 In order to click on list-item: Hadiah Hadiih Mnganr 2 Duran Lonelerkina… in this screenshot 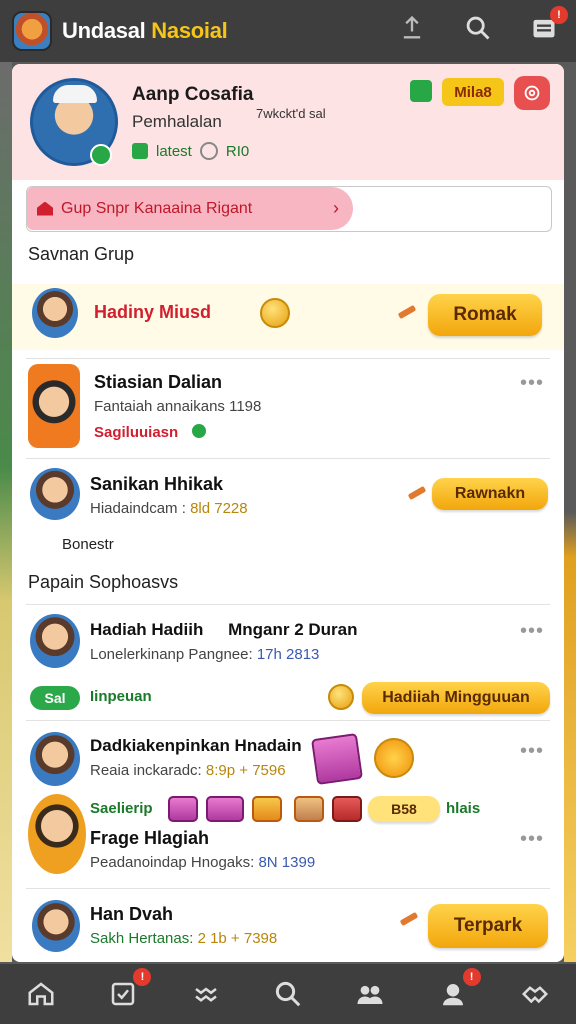, I will do `click(288, 663)`.